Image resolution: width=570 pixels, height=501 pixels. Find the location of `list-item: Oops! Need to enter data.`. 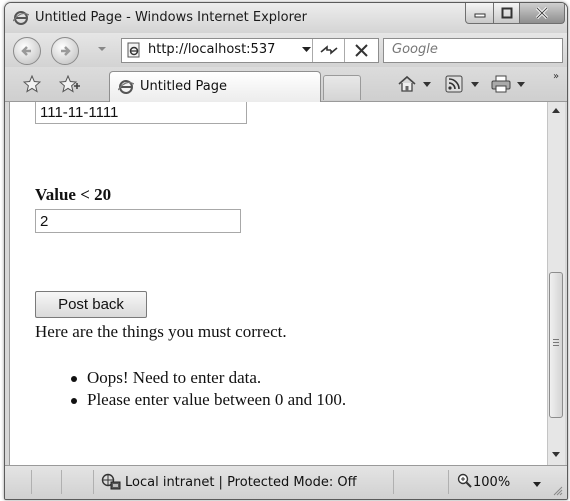

list-item: Oops! Need to enter data. is located at coordinates (205, 379).